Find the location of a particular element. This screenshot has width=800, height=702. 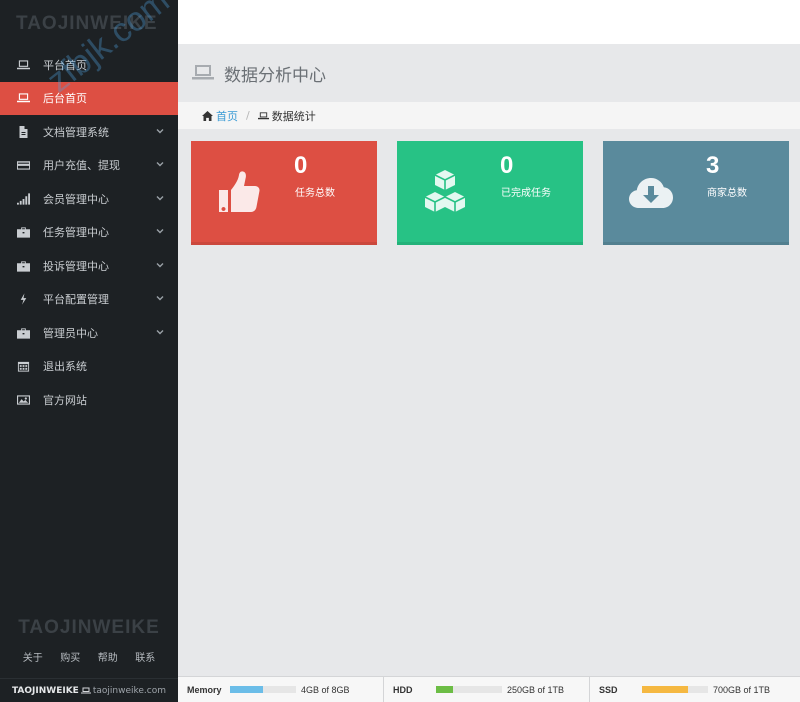

footer-brand: TAOJINWEIKE is located at coordinates (45, 690).